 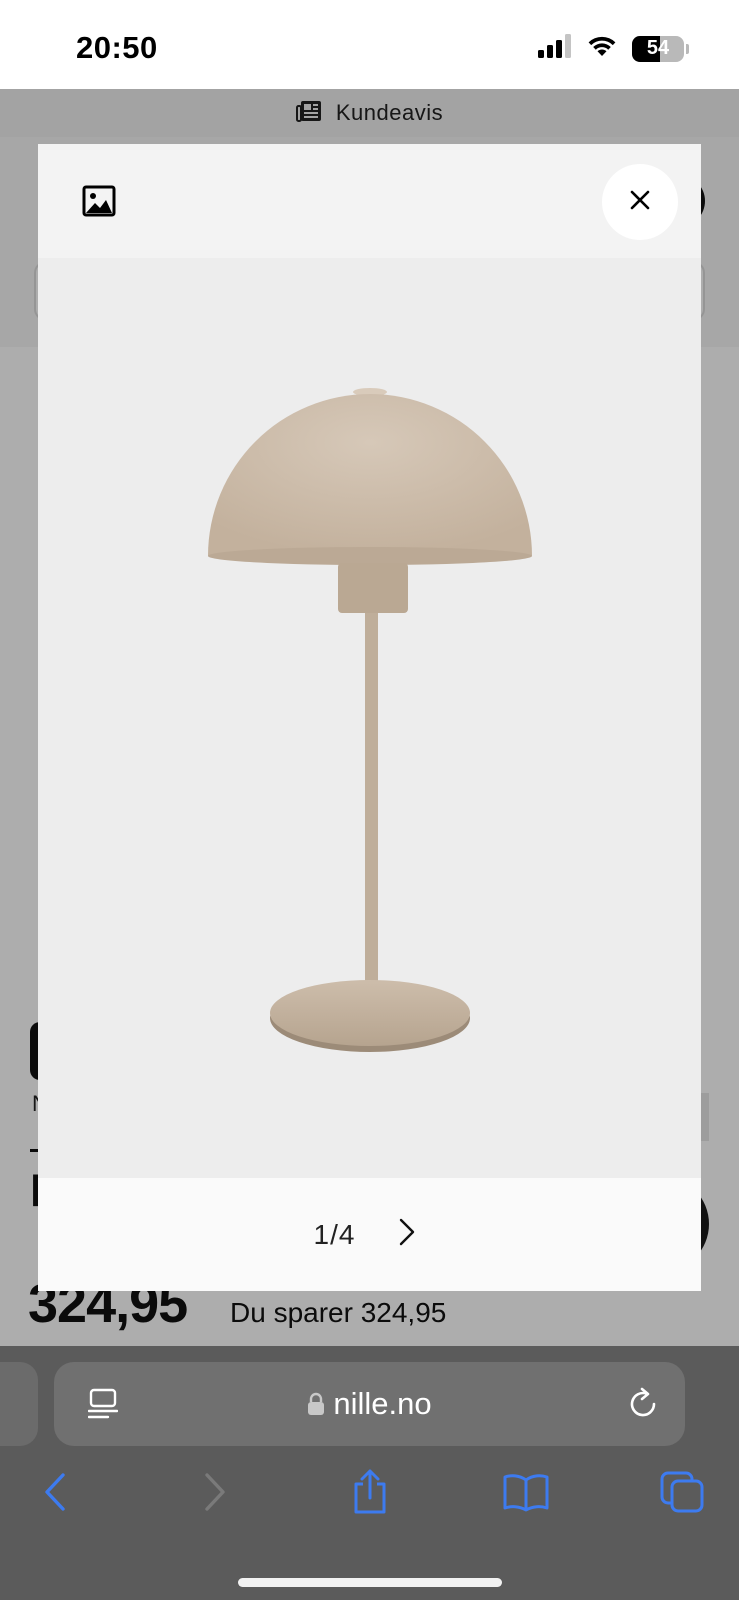 I want to click on previous-tab, so click(x=19, y=1404).